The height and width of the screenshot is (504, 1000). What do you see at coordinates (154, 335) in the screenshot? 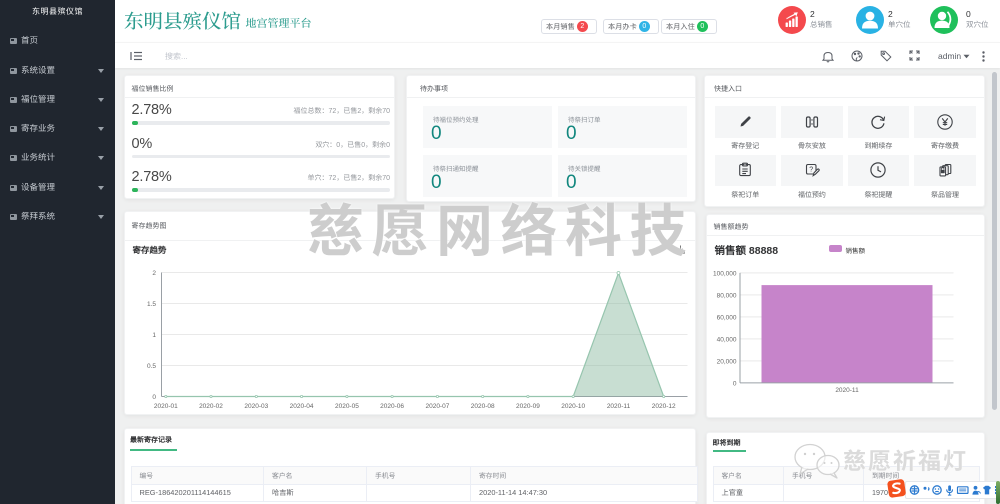
I see `svg-text: 1` at bounding box center [154, 335].